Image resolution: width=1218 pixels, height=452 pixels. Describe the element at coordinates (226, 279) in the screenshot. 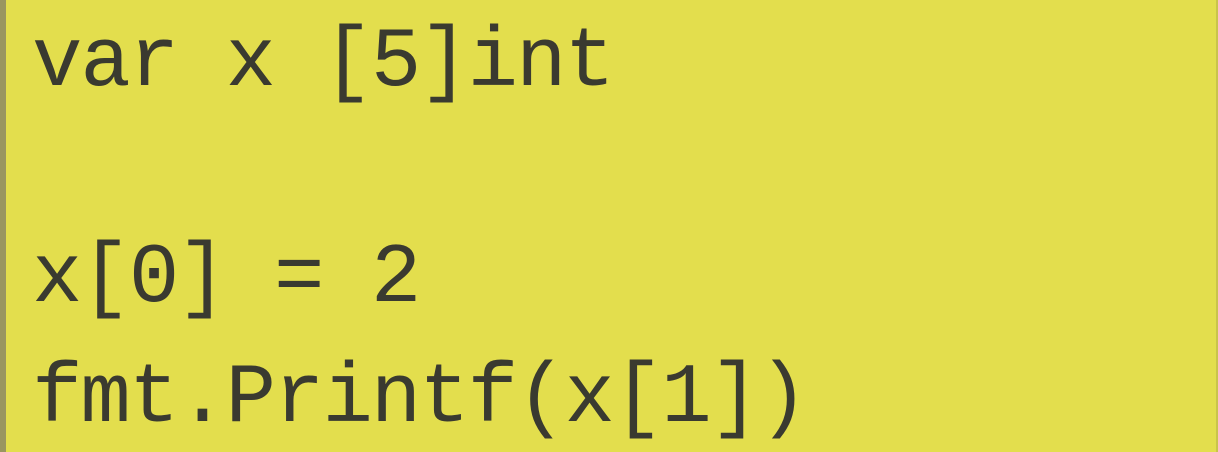

I see `code-line-assignment: x[0] = 2` at that location.